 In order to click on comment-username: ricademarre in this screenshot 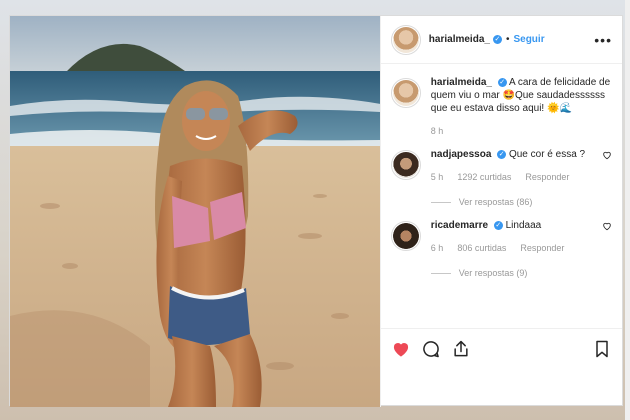, I will do `click(459, 225)`.